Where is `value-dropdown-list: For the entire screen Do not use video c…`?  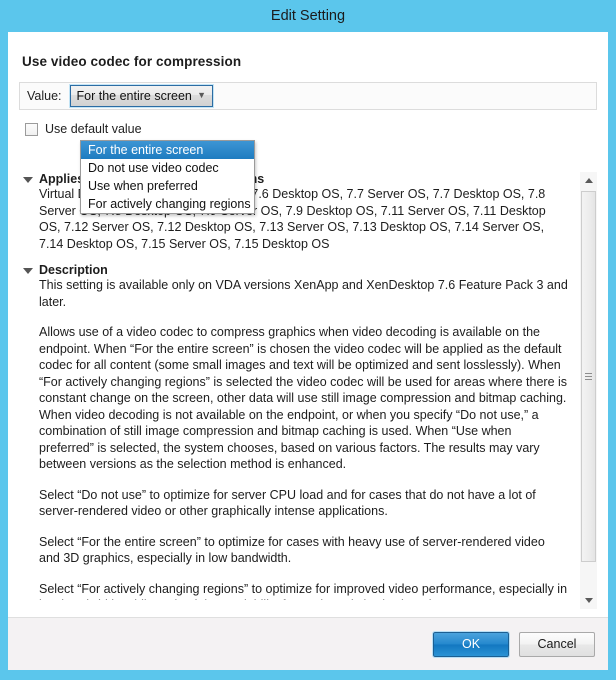
value-dropdown-list: For the entire screen Do not use video c… is located at coordinates (167, 177).